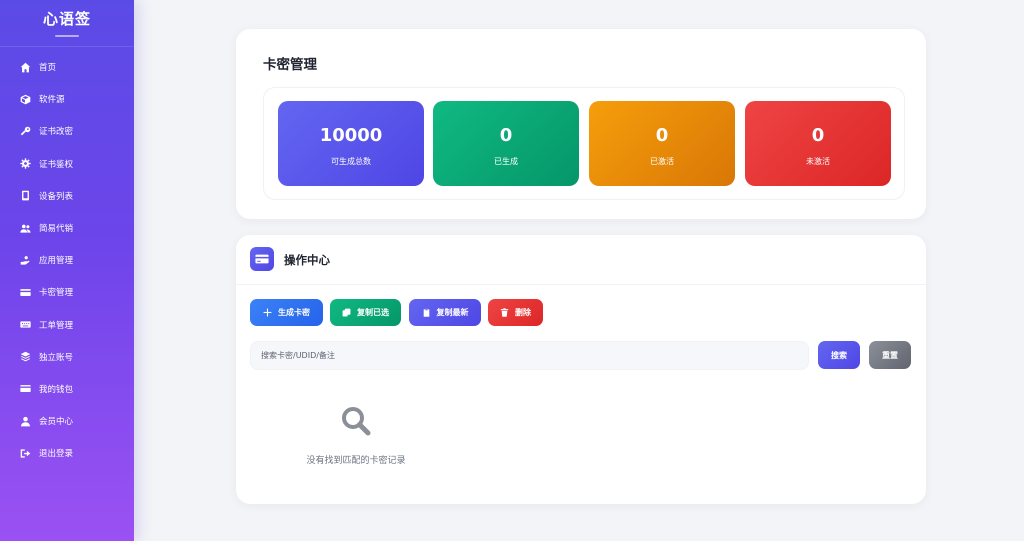 The height and width of the screenshot is (541, 1024). What do you see at coordinates (818, 161) in the screenshot?
I see `stat-label: 未激活` at bounding box center [818, 161].